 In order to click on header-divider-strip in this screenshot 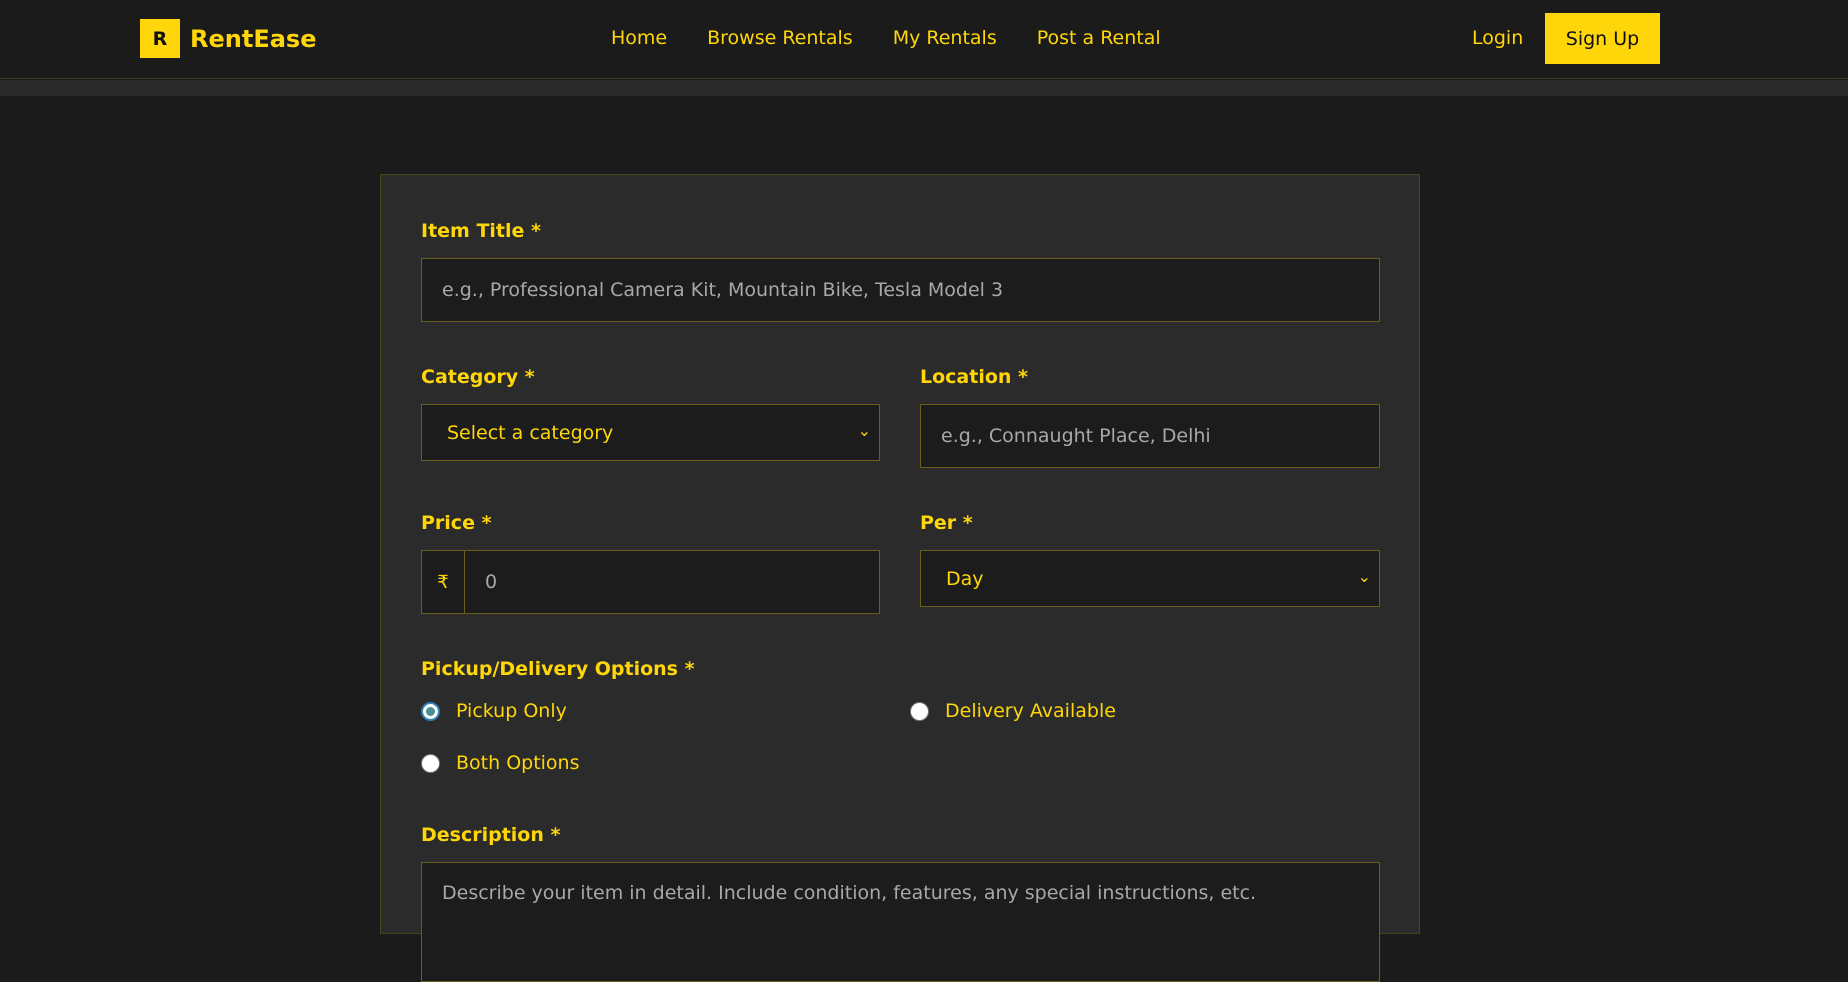, I will do `click(924, 88)`.